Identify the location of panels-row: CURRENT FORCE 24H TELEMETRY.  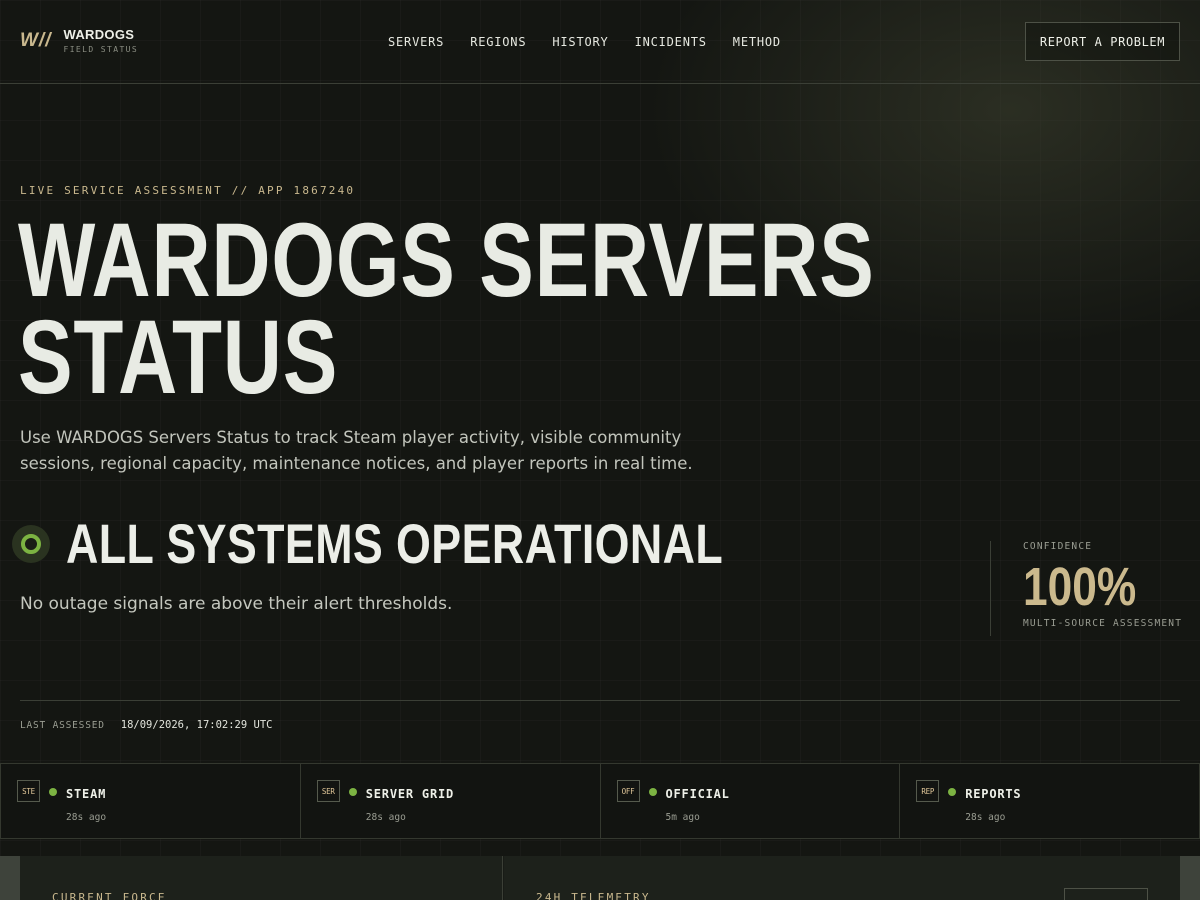
(600, 878).